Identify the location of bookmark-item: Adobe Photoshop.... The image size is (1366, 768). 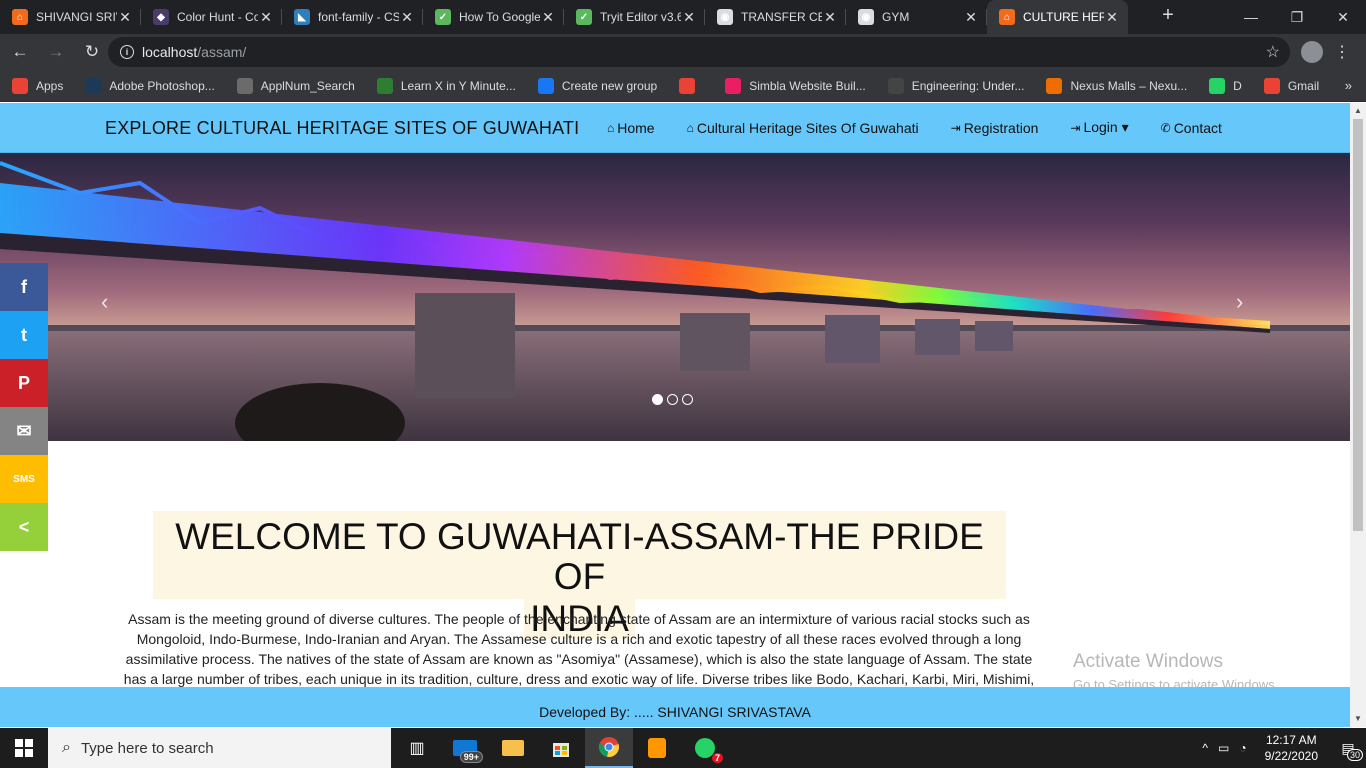
(150, 85).